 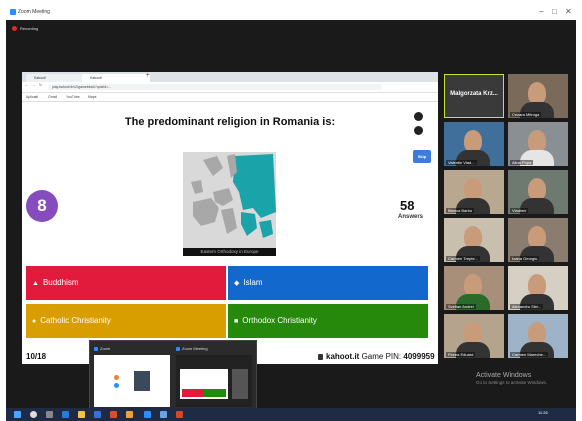 What do you see at coordinates (29, 28) in the screenshot?
I see `recording-label: Recording` at bounding box center [29, 28].